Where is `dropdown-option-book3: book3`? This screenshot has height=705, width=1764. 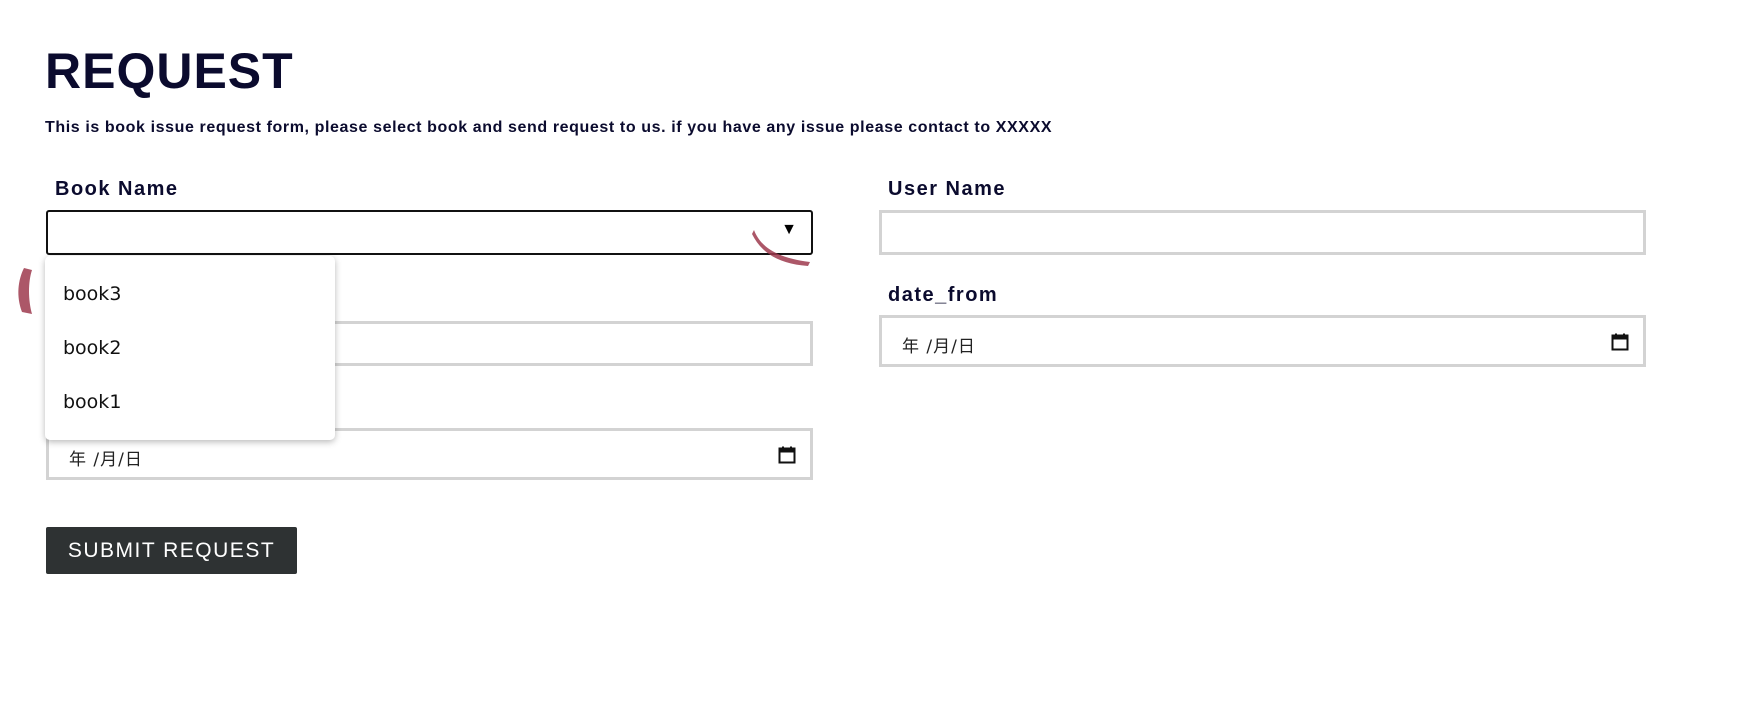 dropdown-option-book3: book3 is located at coordinates (92, 294).